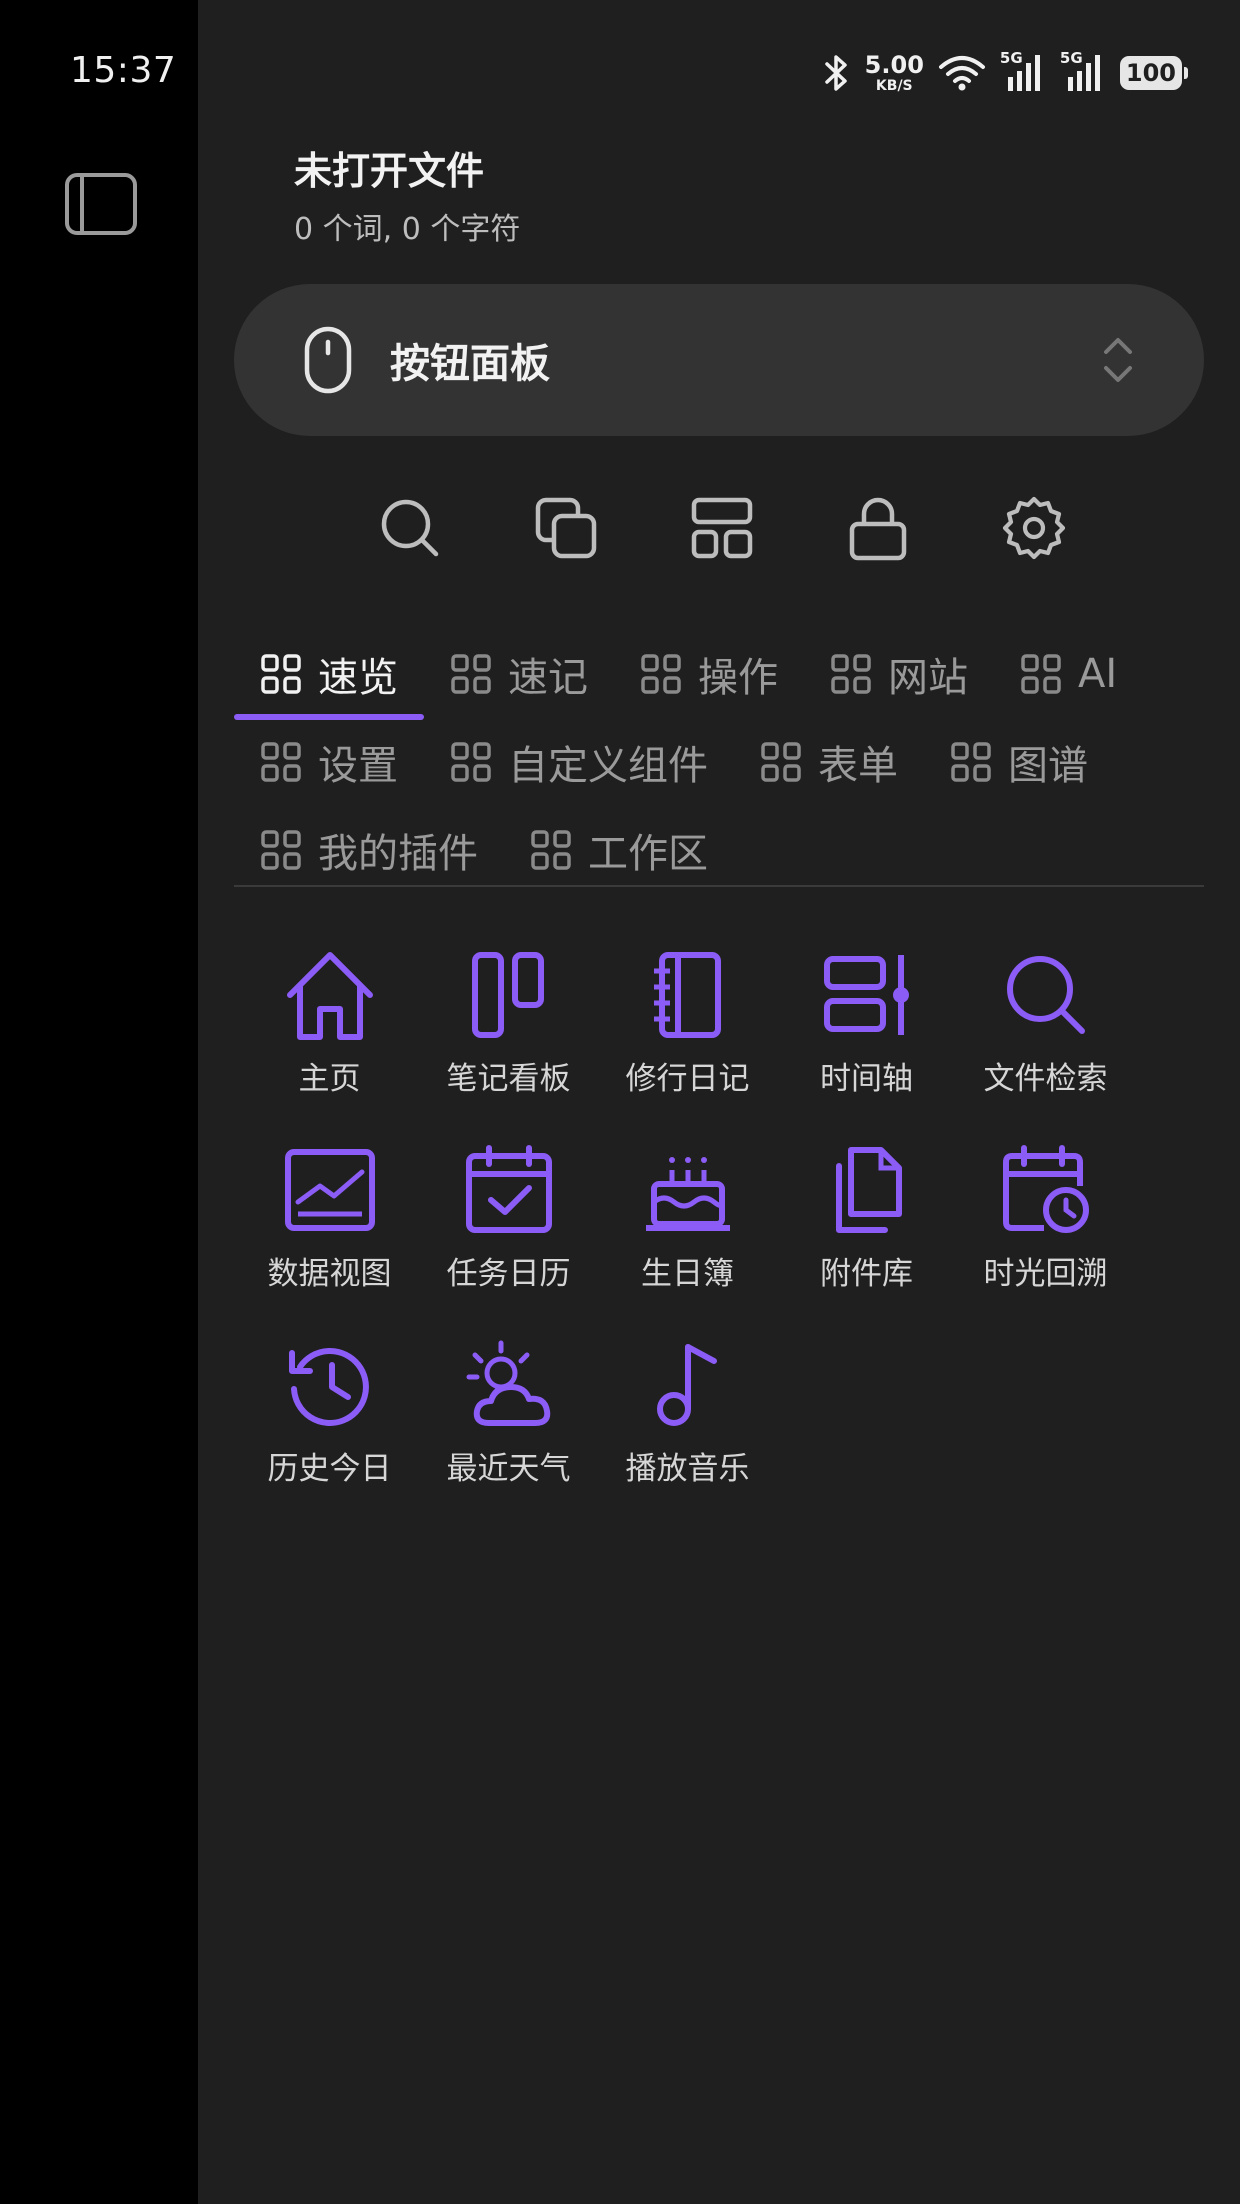 This screenshot has height=2204, width=1240. I want to click on tab-label: AI, so click(1098, 674).